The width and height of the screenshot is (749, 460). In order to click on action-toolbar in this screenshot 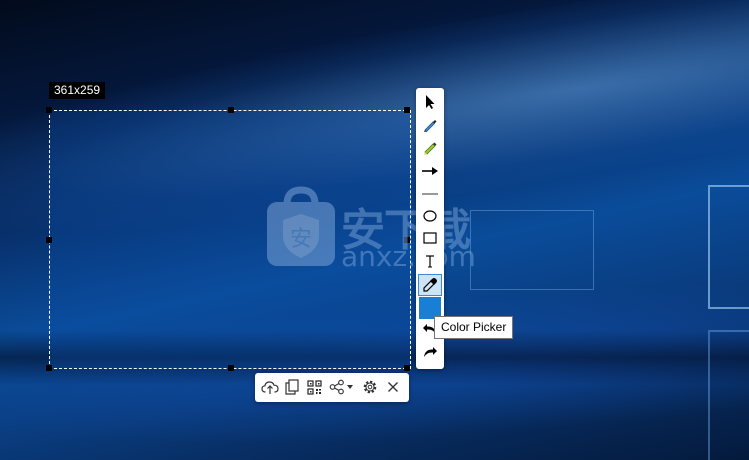, I will do `click(332, 387)`.